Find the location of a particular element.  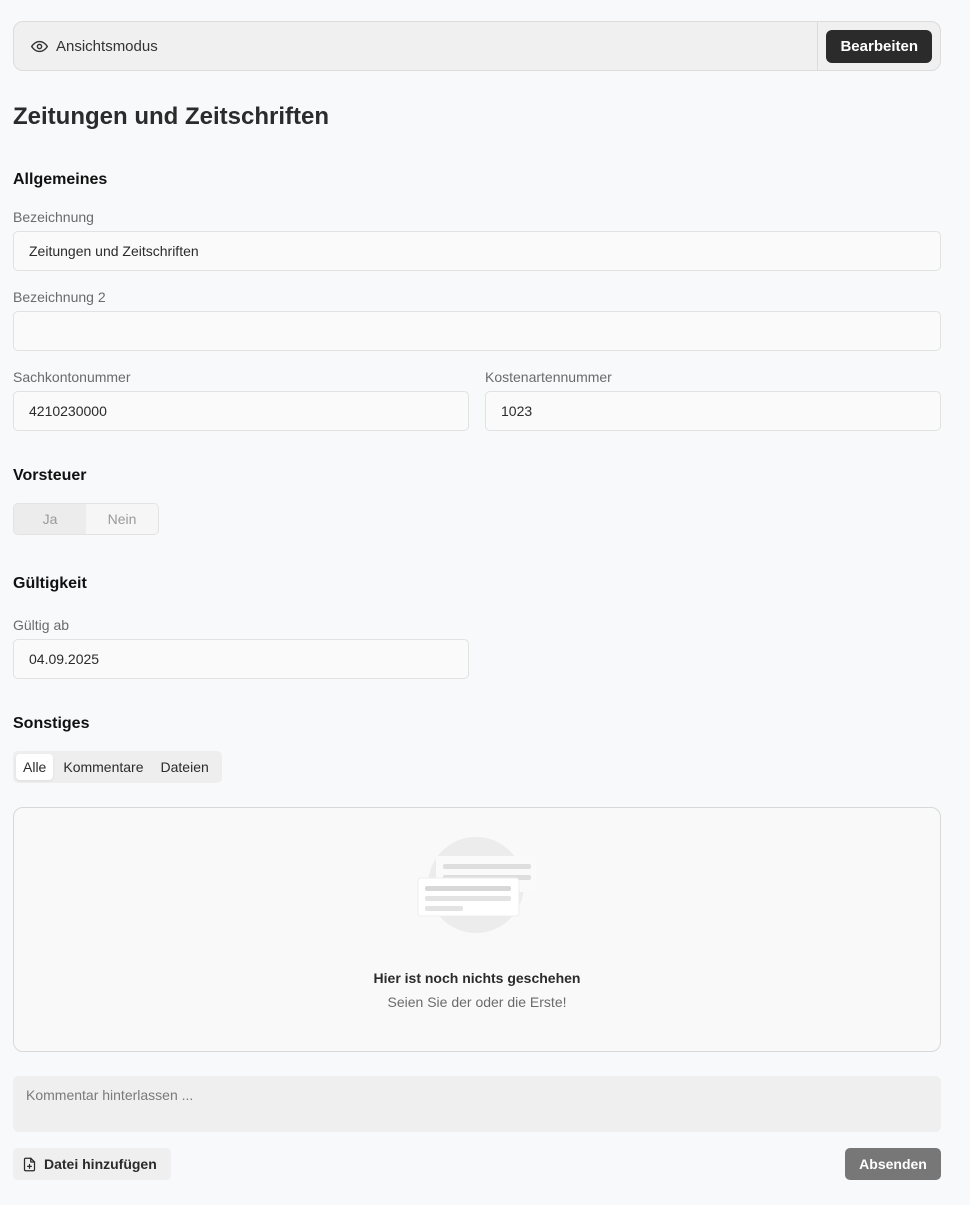

comment-input is located at coordinates (477, 1104).